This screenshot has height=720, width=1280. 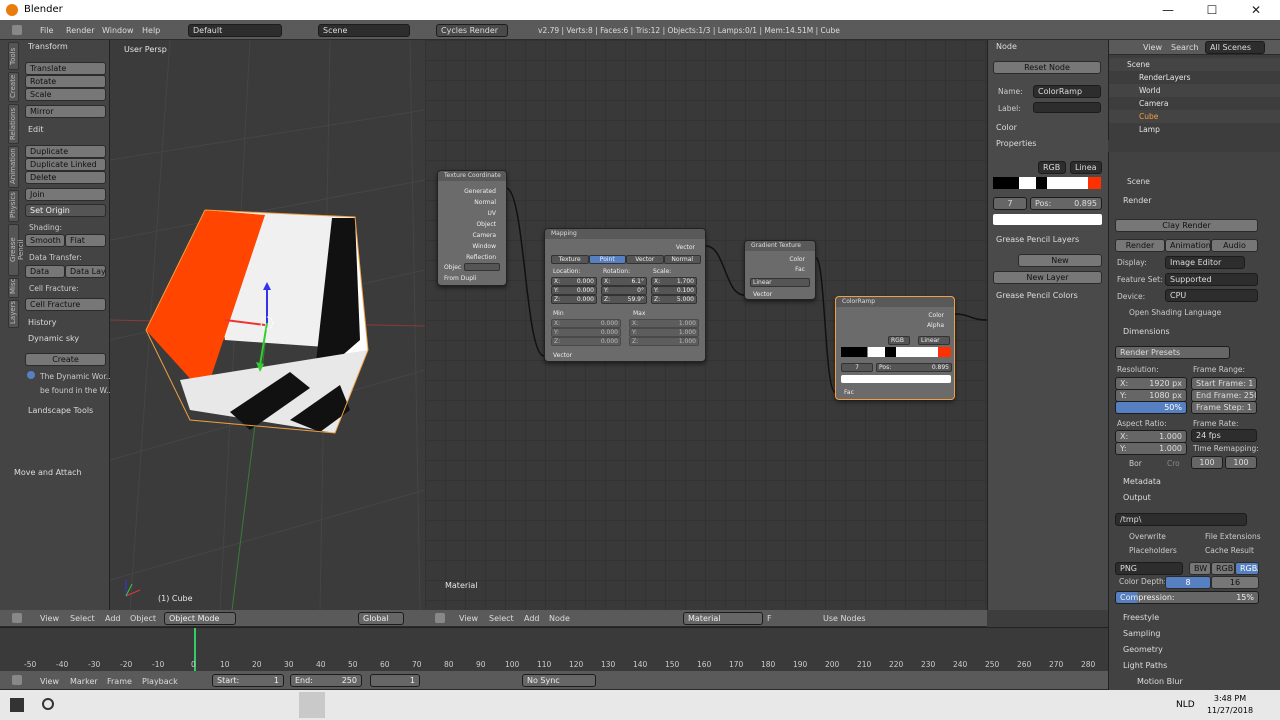 I want to click on tab-relations: Relations, so click(x=13, y=124).